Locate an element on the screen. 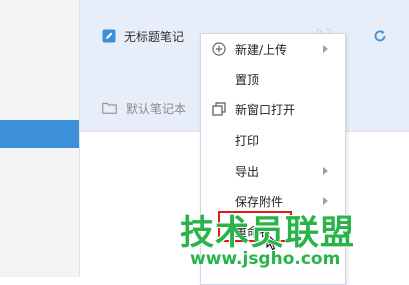 The width and height of the screenshot is (409, 285). sidebar-active-item is located at coordinates (39, 134).